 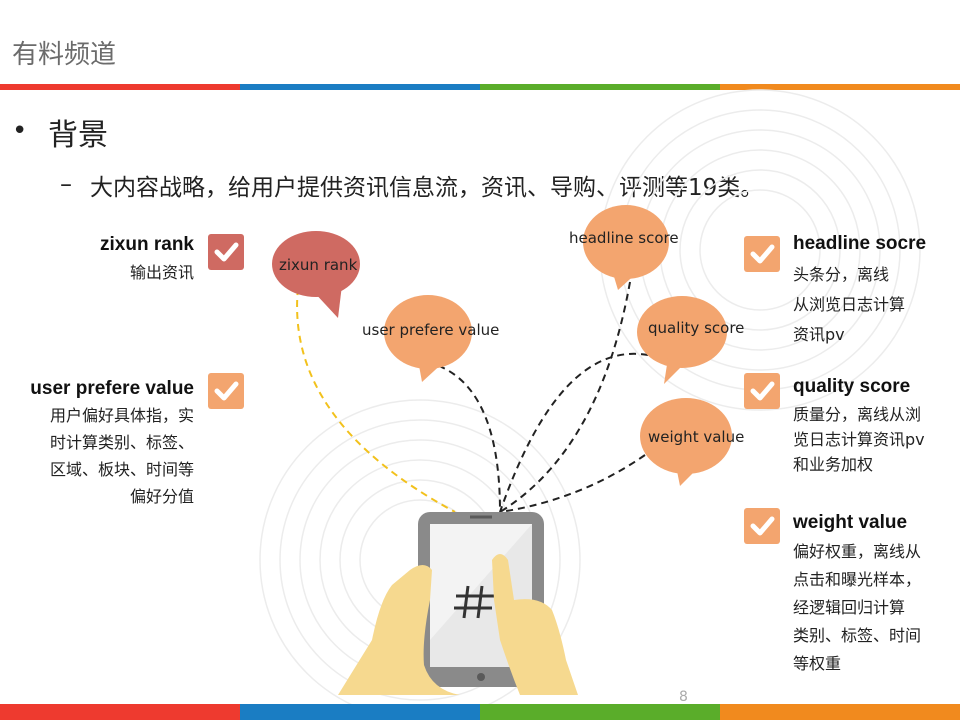 What do you see at coordinates (852, 386) in the screenshot?
I see `right-item-title-quality: quality score` at bounding box center [852, 386].